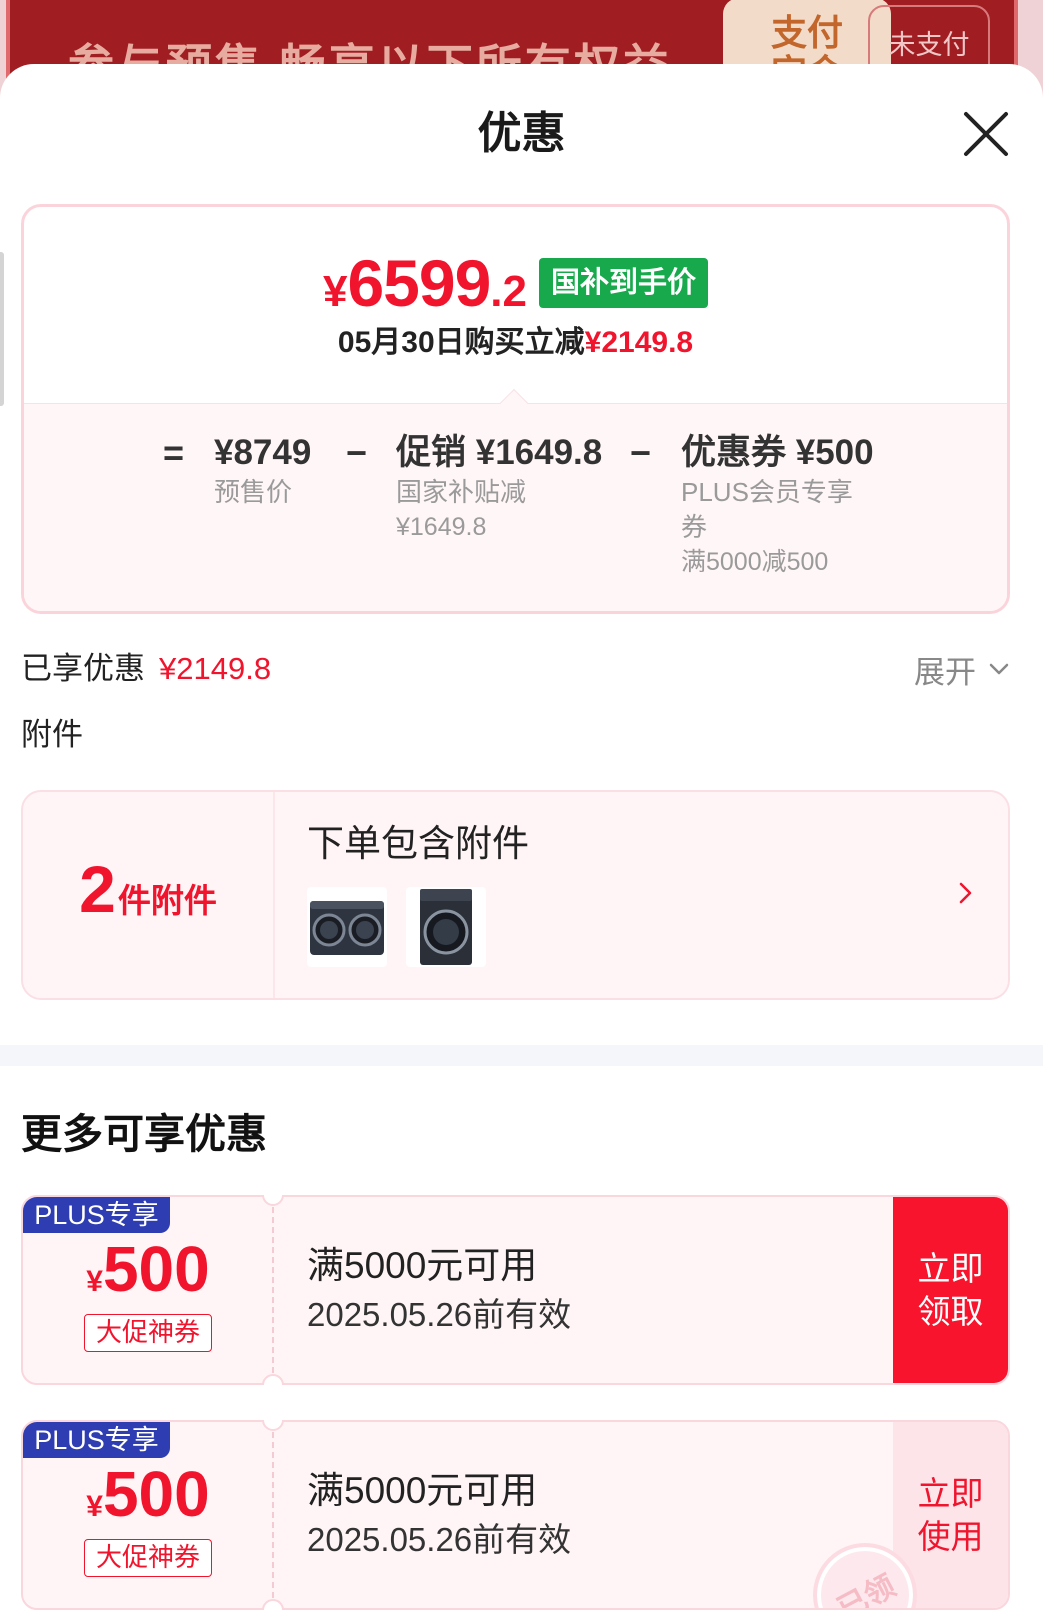  Describe the element at coordinates (950, 1311) in the screenshot. I see `action-label-line: 领取` at that location.